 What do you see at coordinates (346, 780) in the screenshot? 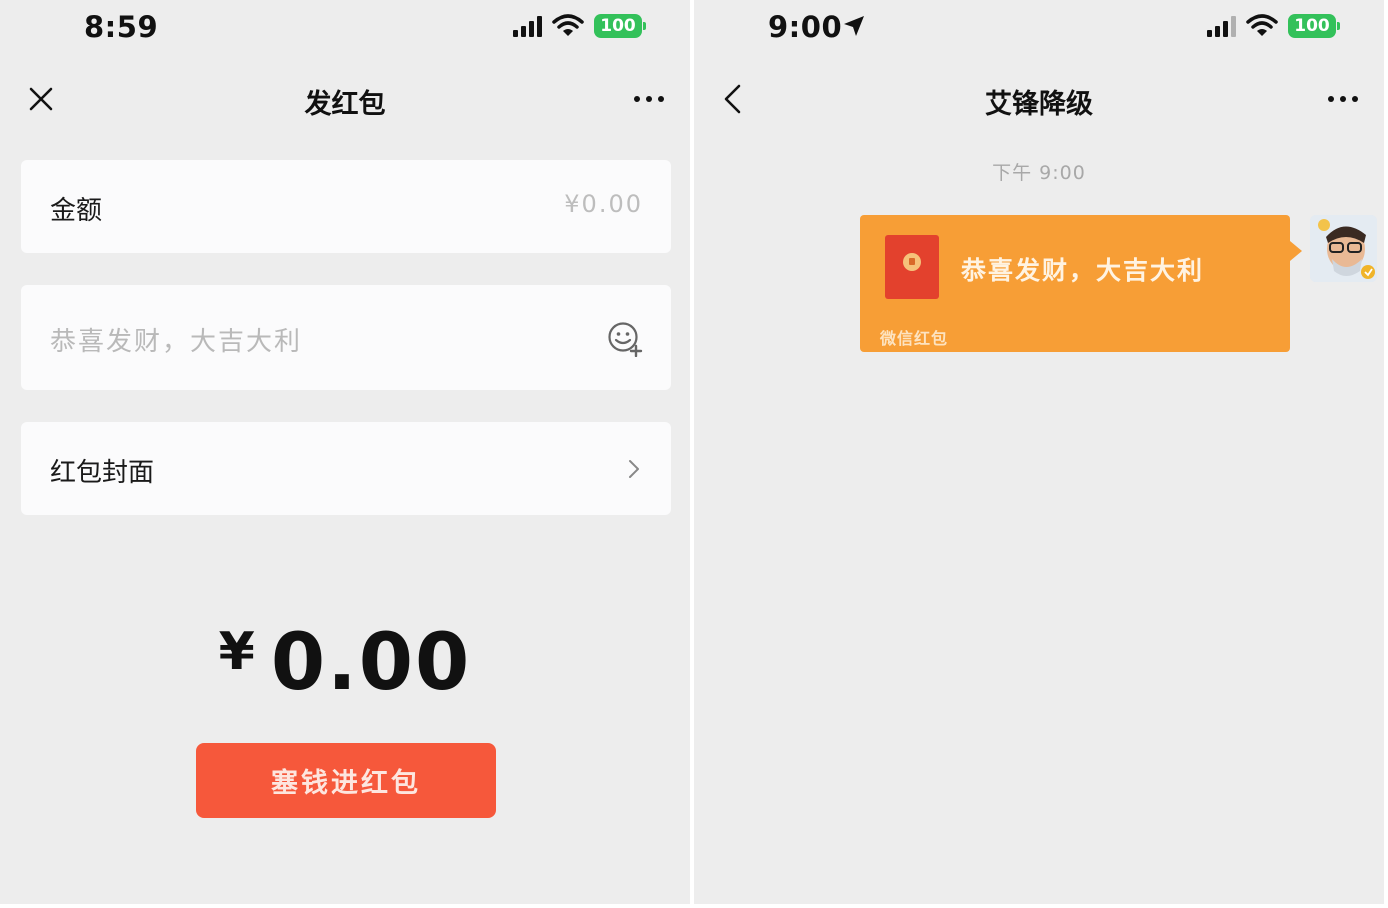
I see `send-money-button: 塞钱进红包` at bounding box center [346, 780].